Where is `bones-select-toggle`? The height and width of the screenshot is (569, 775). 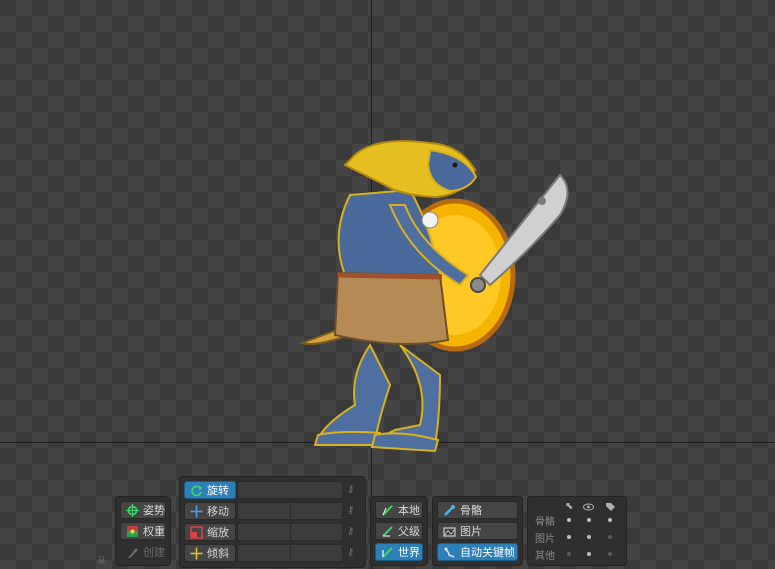 bones-select-toggle is located at coordinates (569, 520).